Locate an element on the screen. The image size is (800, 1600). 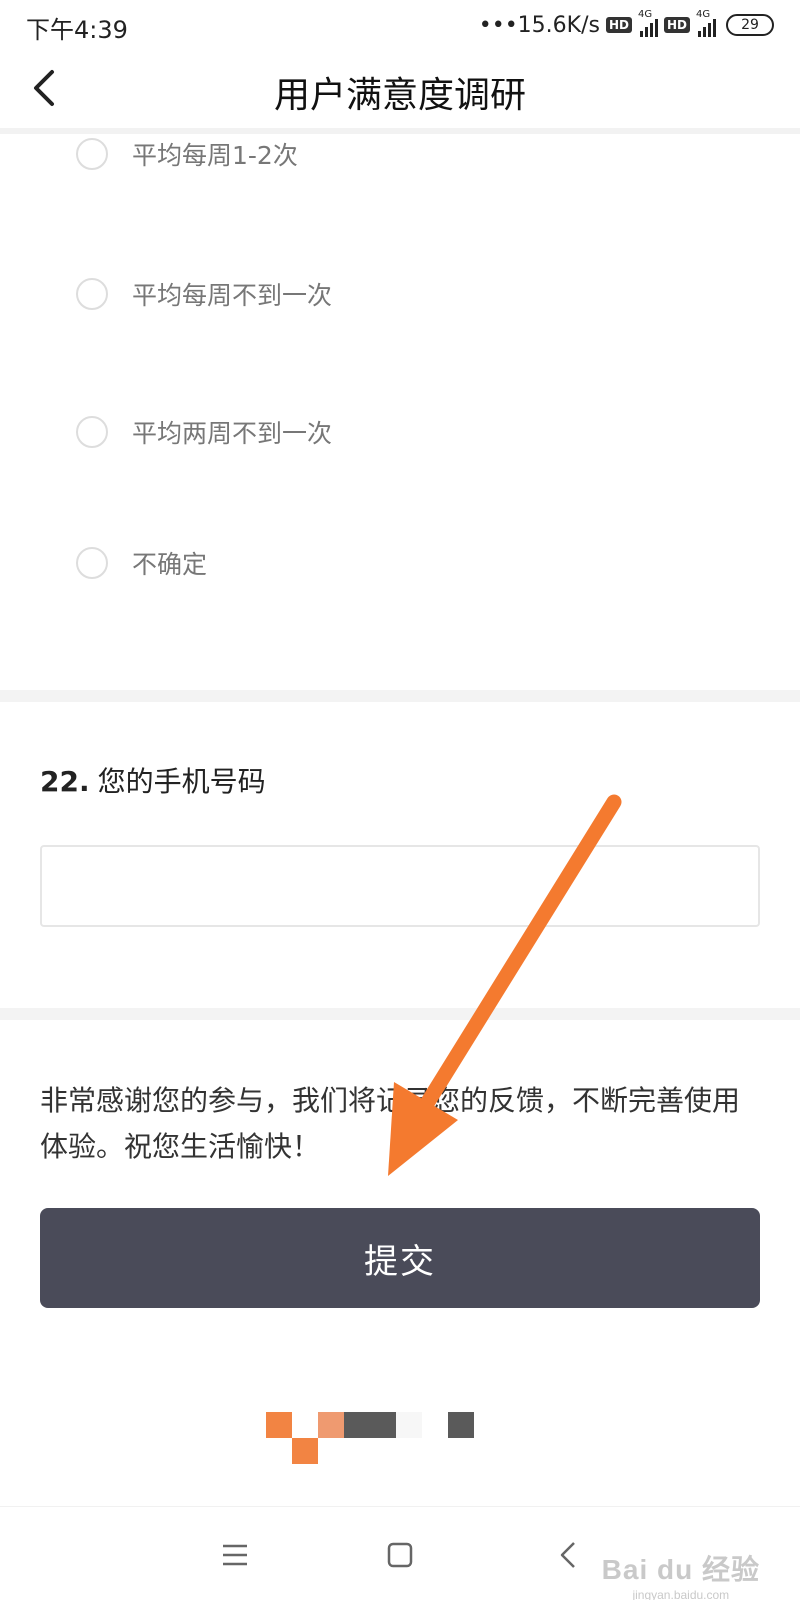
home-button is located at coordinates (400, 1555).